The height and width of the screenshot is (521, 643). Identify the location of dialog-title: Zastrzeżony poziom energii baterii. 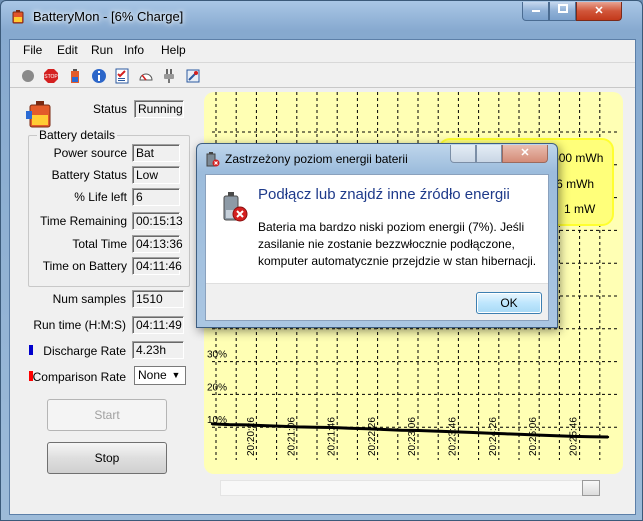
(316, 159).